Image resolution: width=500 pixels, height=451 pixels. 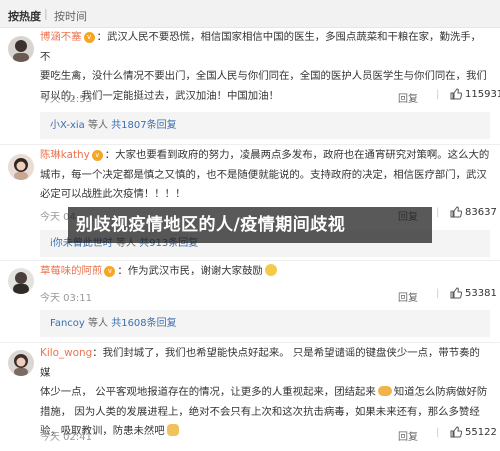 I want to click on comment-line: 必定可以战胜此次疫情！！！！, so click(x=113, y=194).